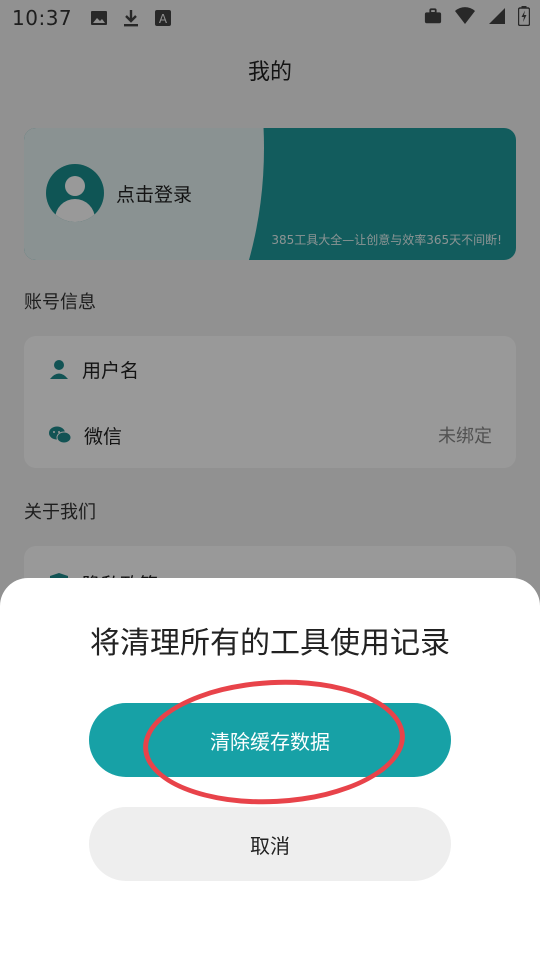  Describe the element at coordinates (270, 740) in the screenshot. I see `clear-cache-button: 清除缓存数据` at that location.